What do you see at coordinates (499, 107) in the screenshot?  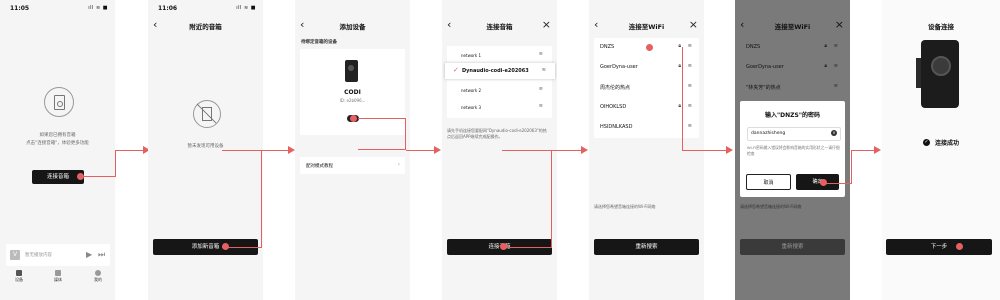 I see `network-item: network 3 ≋` at bounding box center [499, 107].